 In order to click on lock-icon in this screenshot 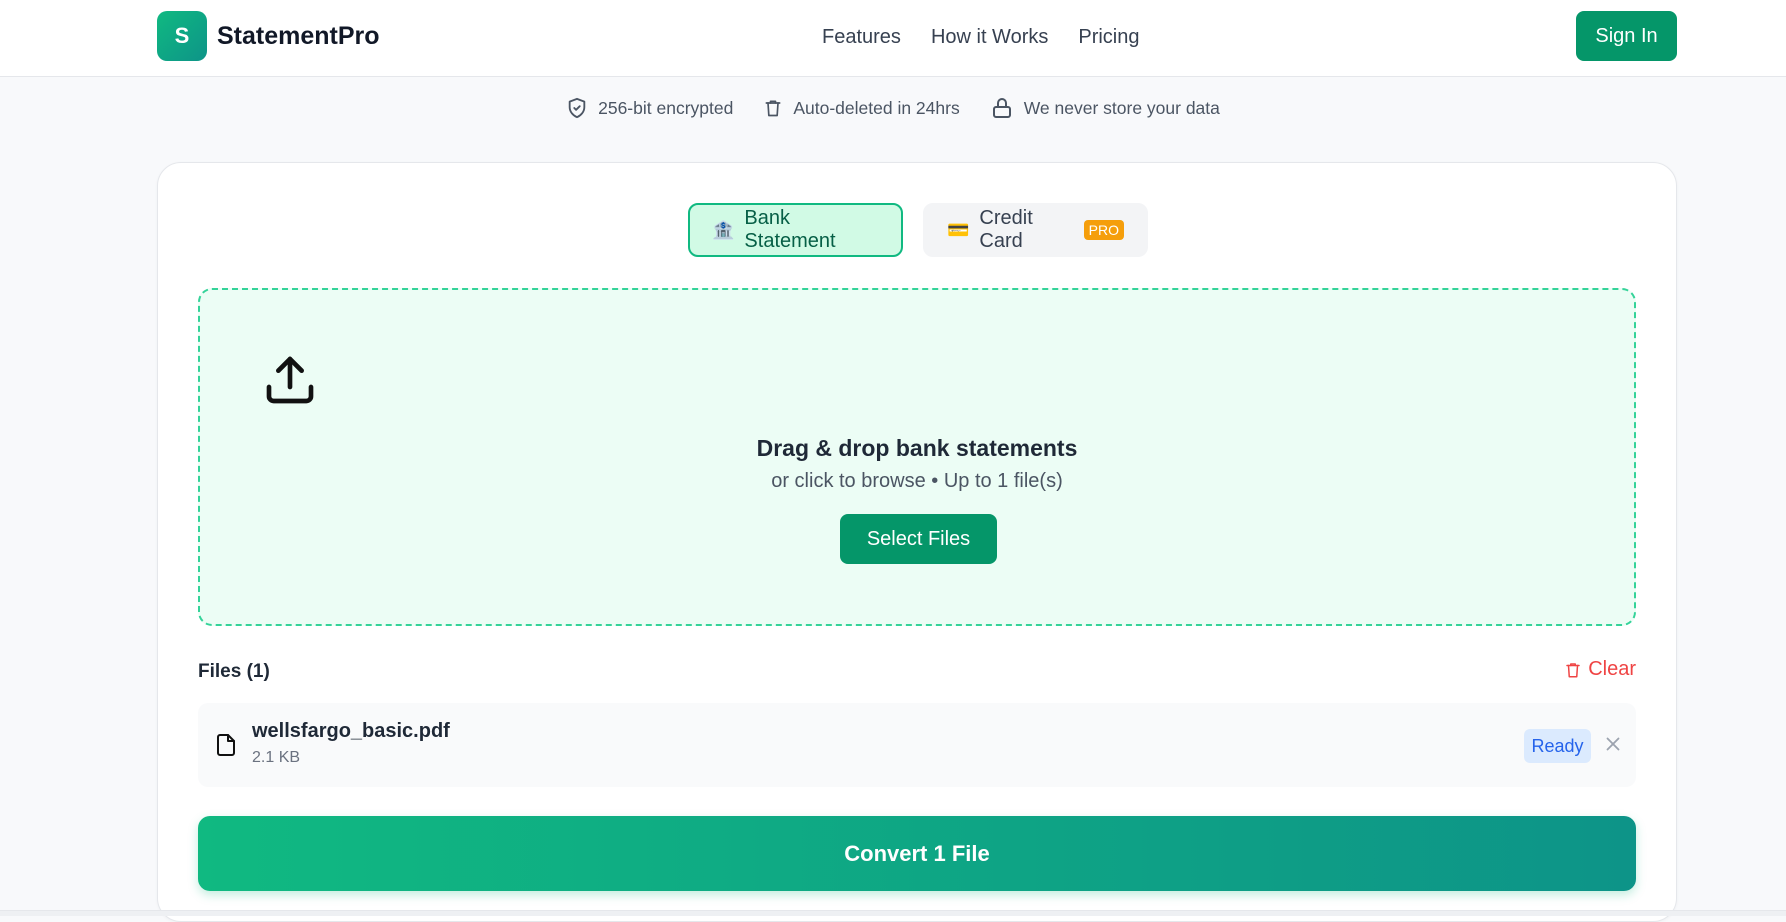, I will do `click(1001, 108)`.